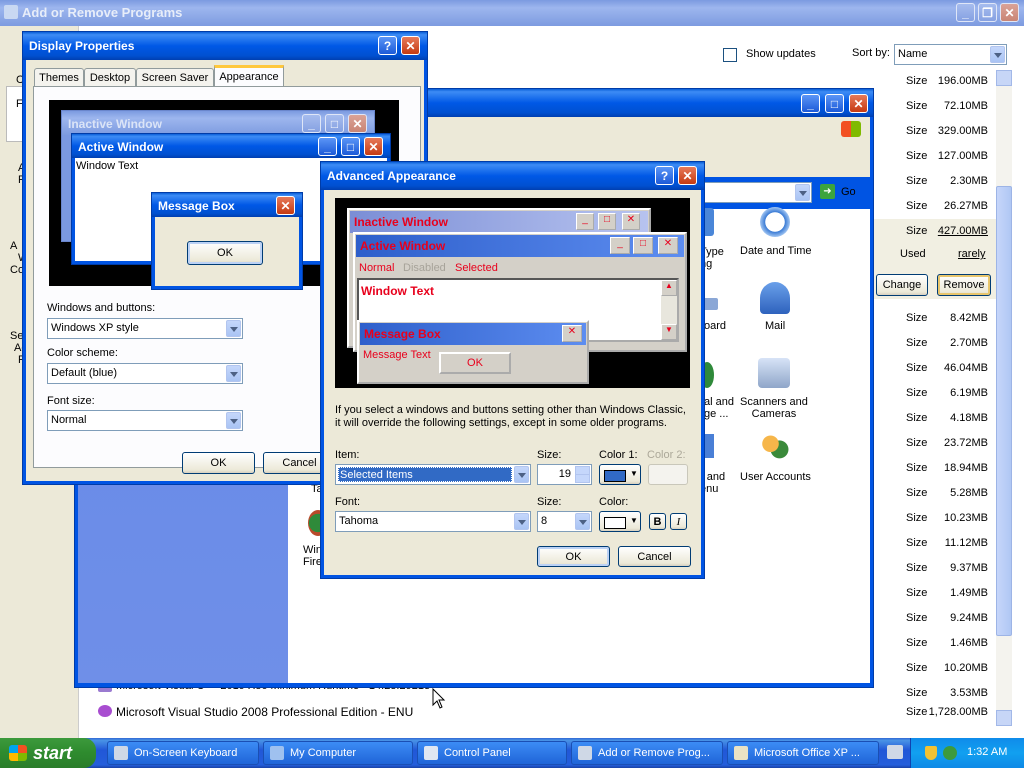  What do you see at coordinates (433, 474) in the screenshot?
I see `item-select: Selected Items` at bounding box center [433, 474].